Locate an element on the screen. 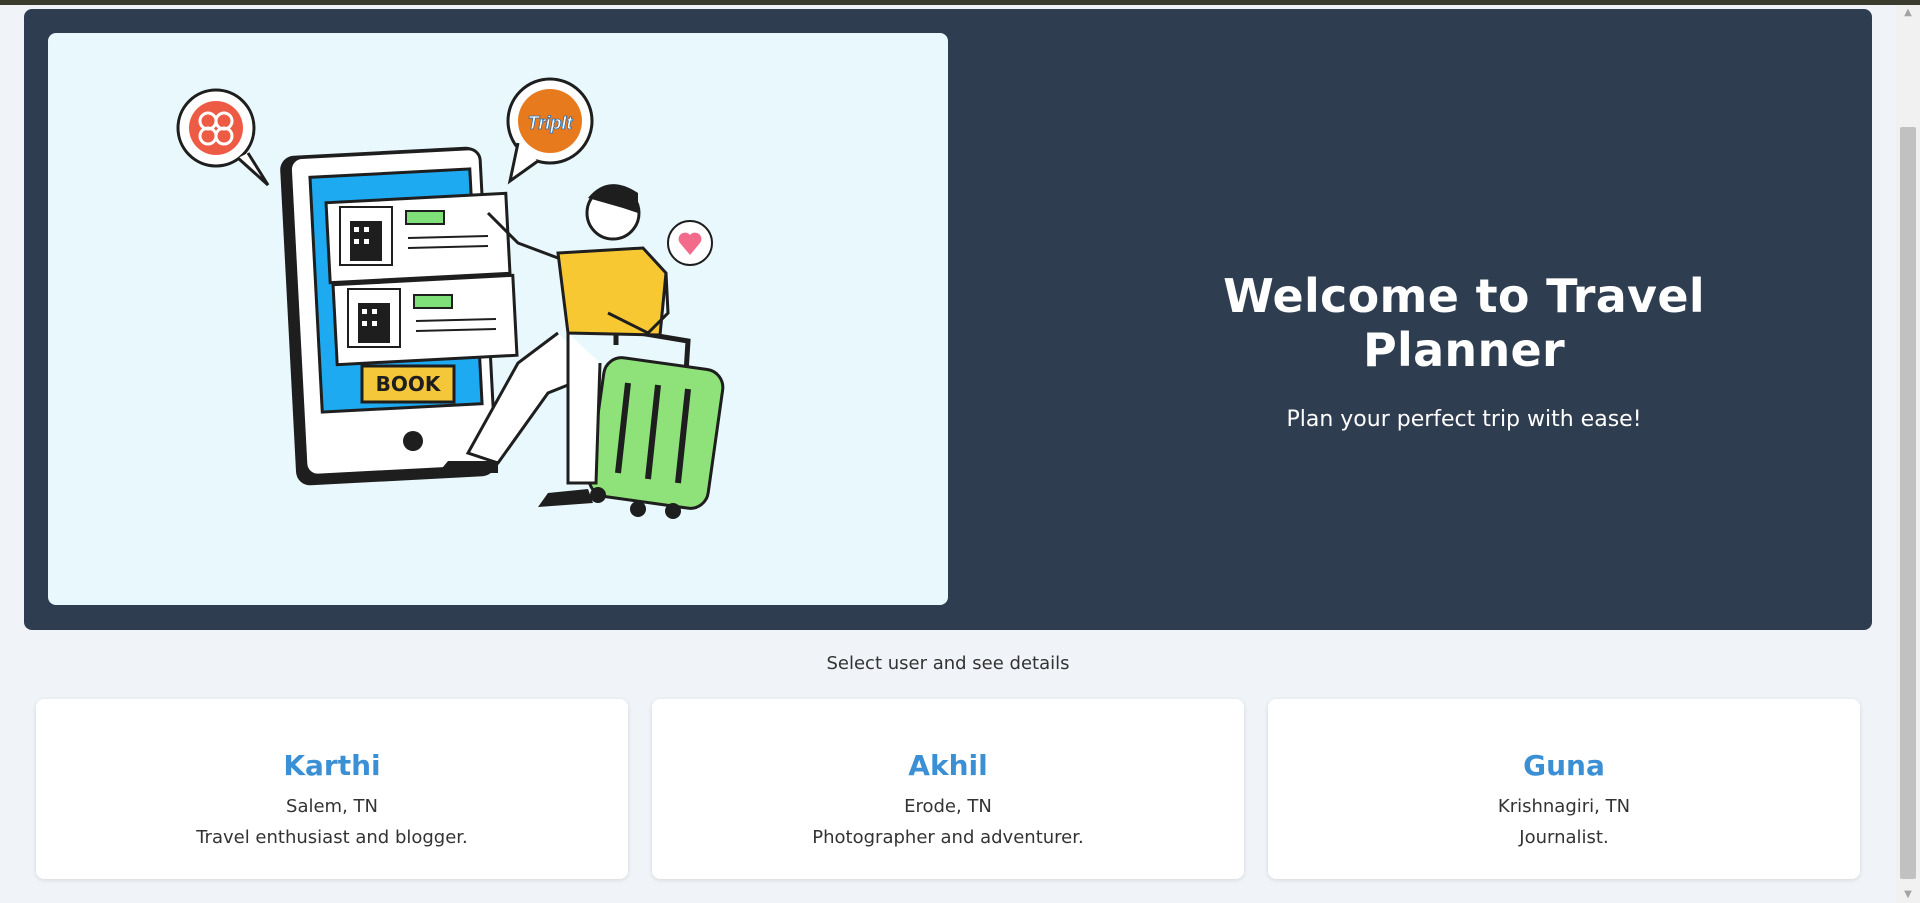 The image size is (1920, 903). book-button-label: BOOK is located at coordinates (409, 384).